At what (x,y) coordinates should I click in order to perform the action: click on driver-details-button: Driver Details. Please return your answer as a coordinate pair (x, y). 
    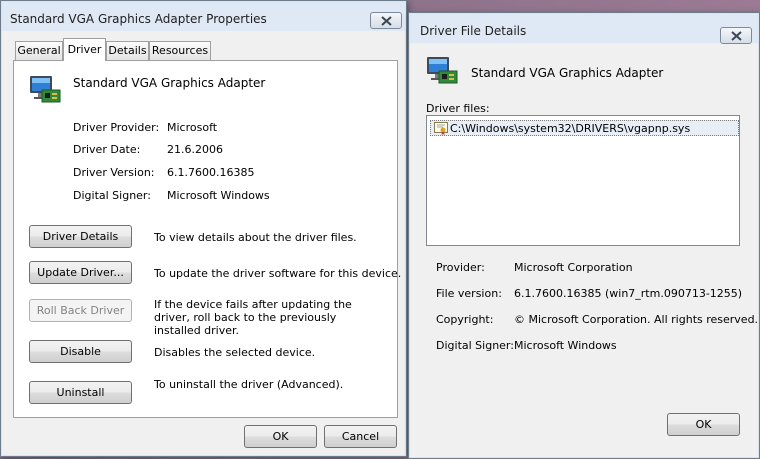
    Looking at the image, I should click on (80, 236).